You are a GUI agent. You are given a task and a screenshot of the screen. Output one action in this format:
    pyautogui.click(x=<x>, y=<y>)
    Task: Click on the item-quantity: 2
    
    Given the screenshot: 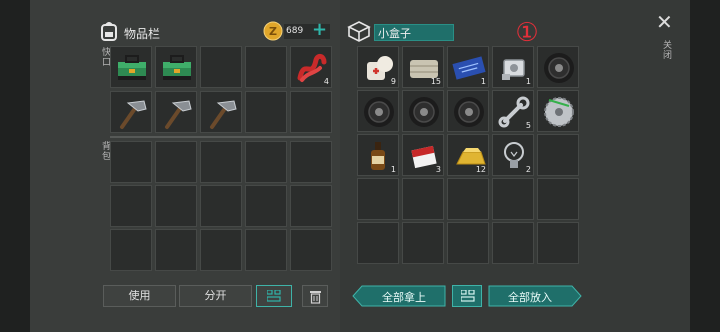 What is the action you would take?
    pyautogui.click(x=528, y=169)
    